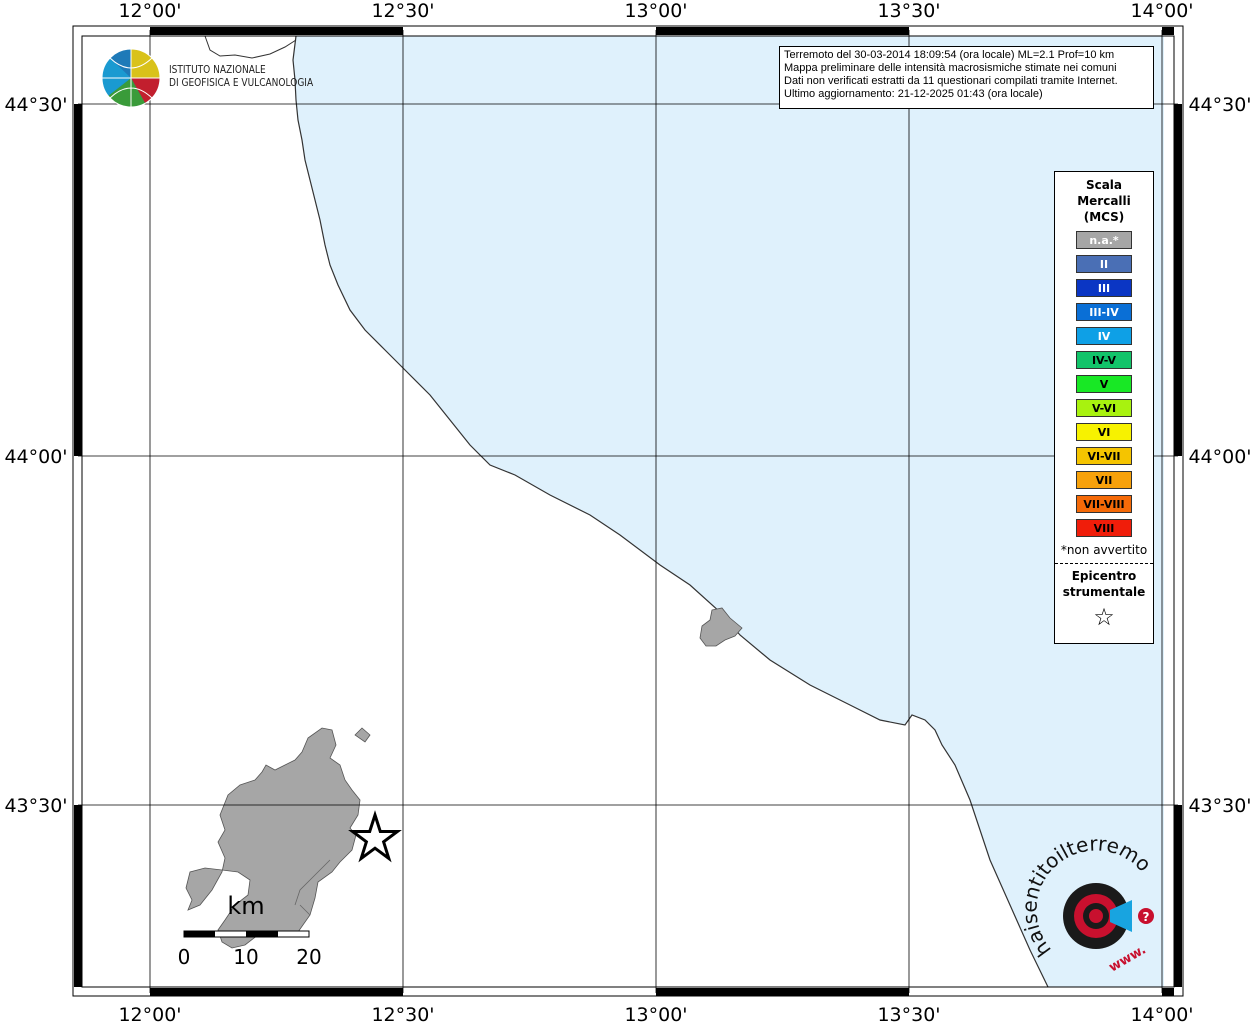 The image size is (1256, 1024). What do you see at coordinates (1104, 550) in the screenshot?
I see `legend-note: *non avvertito` at bounding box center [1104, 550].